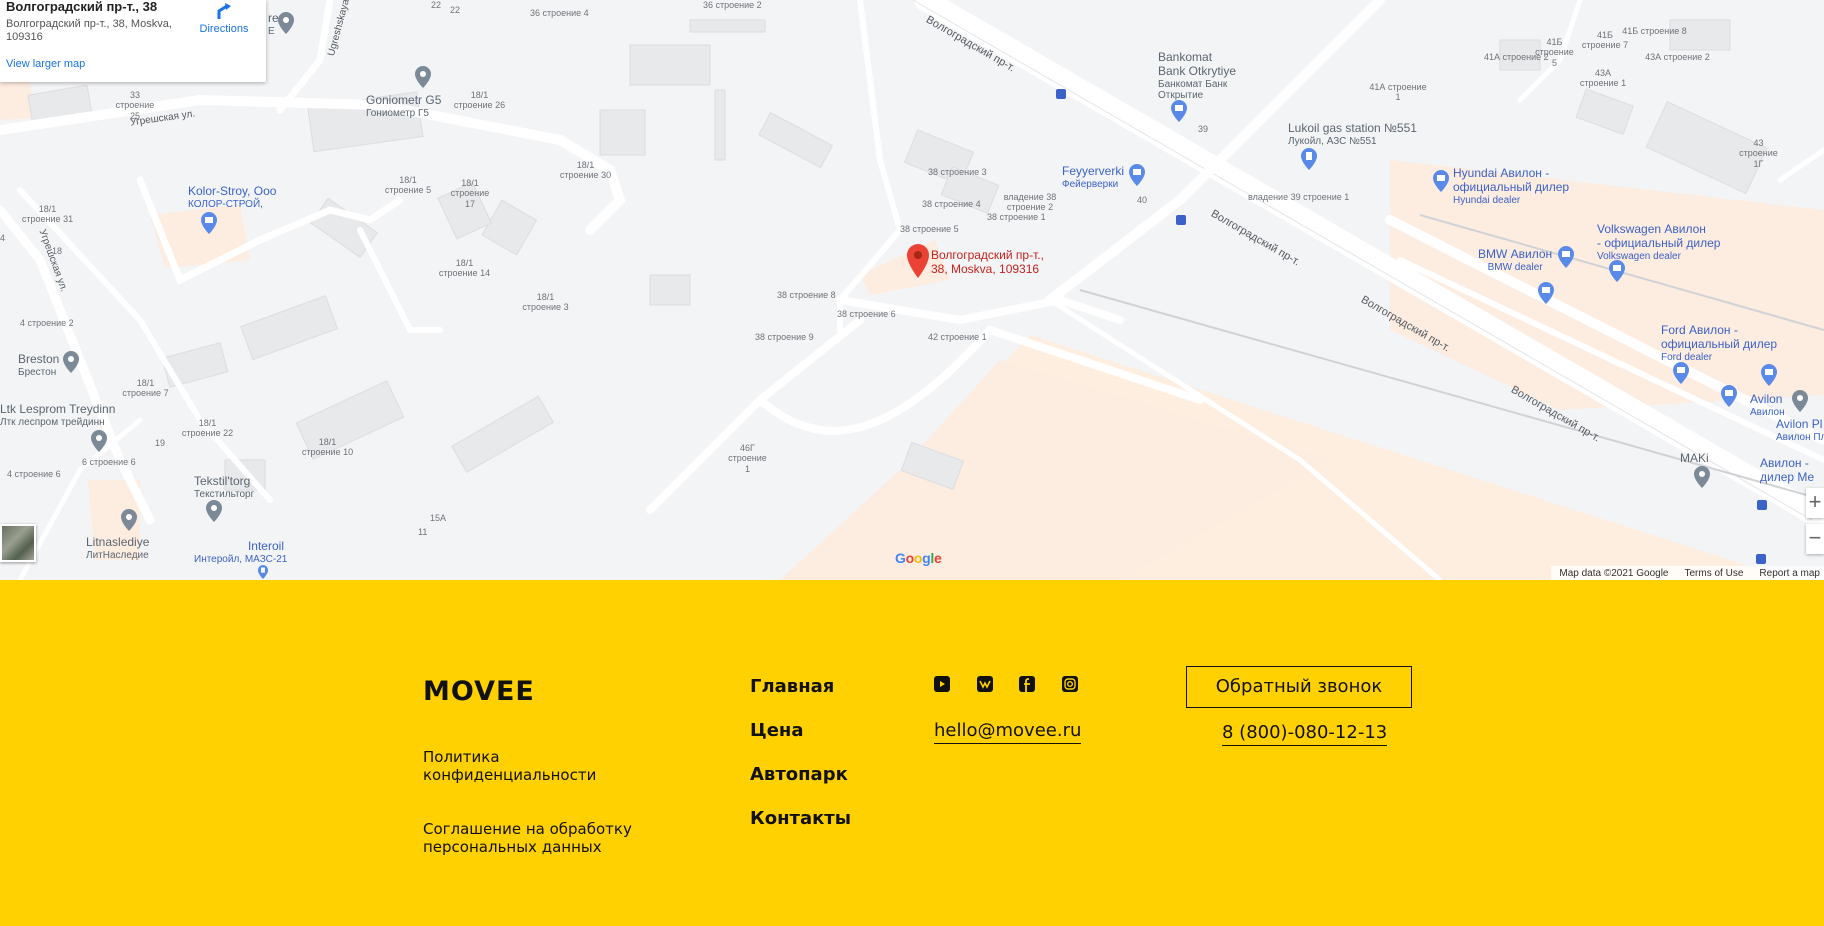 The image size is (1824, 926). What do you see at coordinates (1787, 470) in the screenshot?
I see `poi-label: Авилон - дилер Ме` at bounding box center [1787, 470].